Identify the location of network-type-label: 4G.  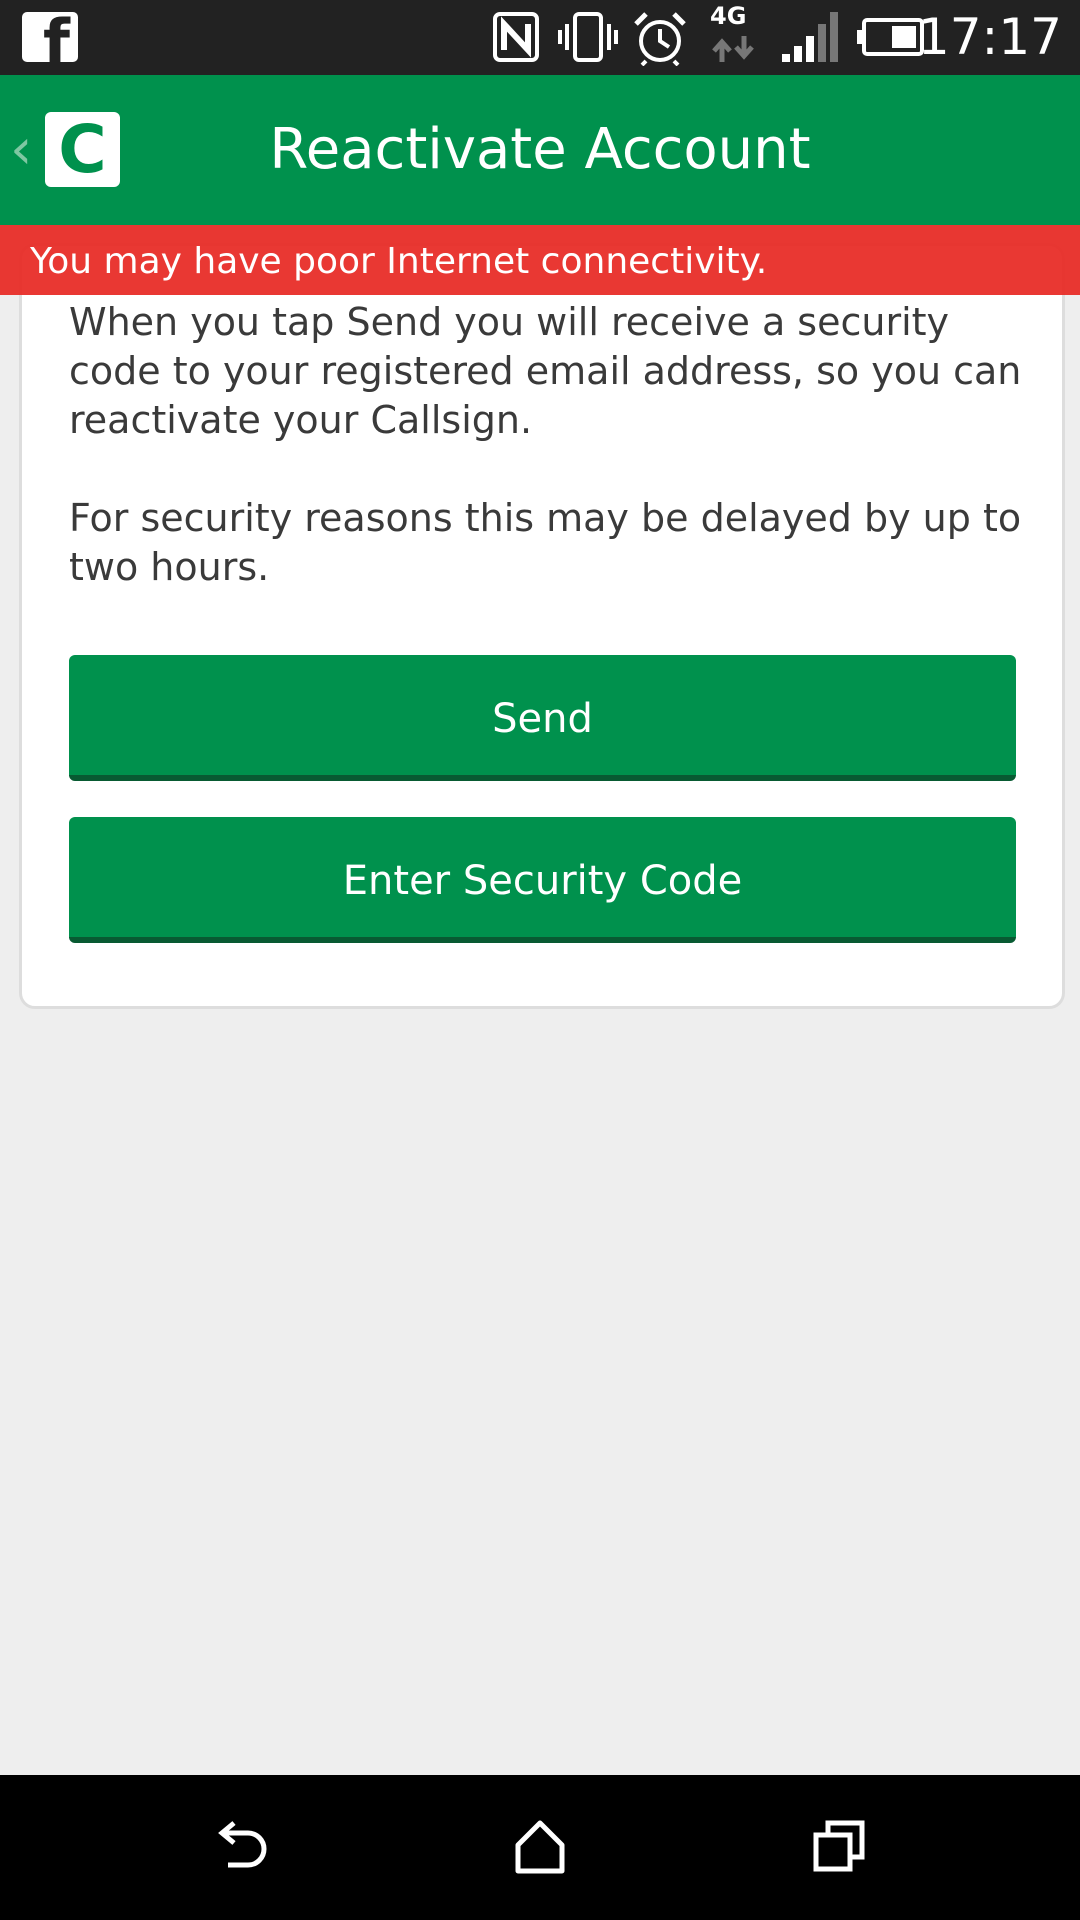
(728, 16).